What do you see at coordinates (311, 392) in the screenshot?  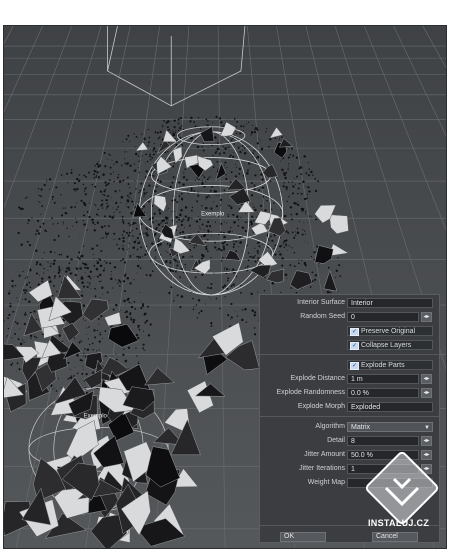 I see `explode-randomness-label: Explode Randomness` at bounding box center [311, 392].